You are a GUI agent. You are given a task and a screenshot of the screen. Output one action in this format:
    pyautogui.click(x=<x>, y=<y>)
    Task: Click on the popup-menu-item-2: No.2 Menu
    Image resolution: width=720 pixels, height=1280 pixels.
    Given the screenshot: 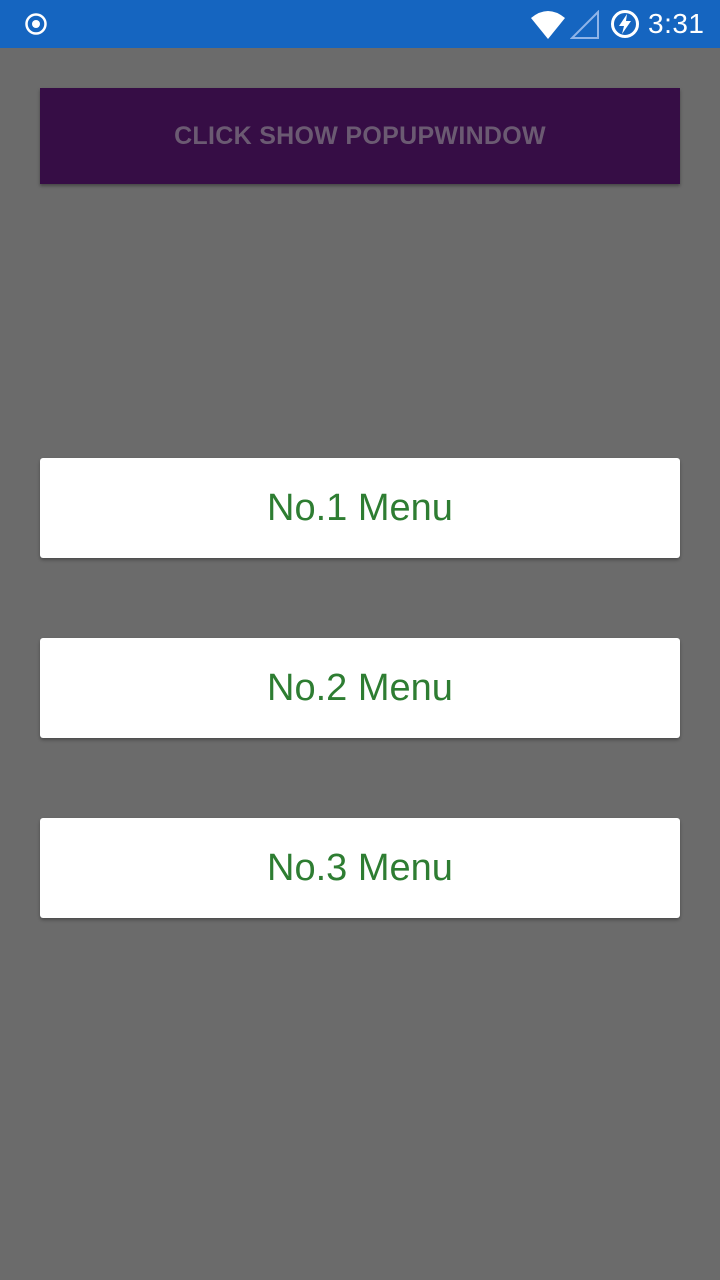 What is the action you would take?
    pyautogui.click(x=360, y=688)
    